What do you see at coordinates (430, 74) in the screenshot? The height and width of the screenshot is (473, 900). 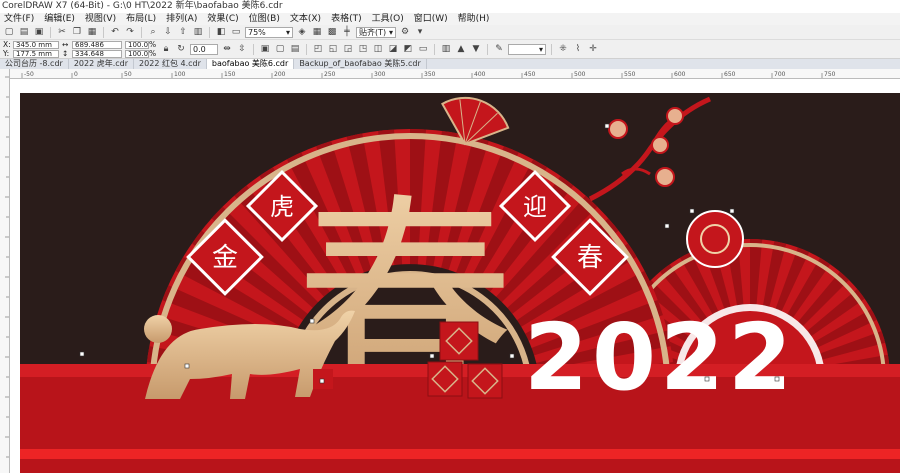 I see `ruler-tick-label: 350` at bounding box center [430, 74].